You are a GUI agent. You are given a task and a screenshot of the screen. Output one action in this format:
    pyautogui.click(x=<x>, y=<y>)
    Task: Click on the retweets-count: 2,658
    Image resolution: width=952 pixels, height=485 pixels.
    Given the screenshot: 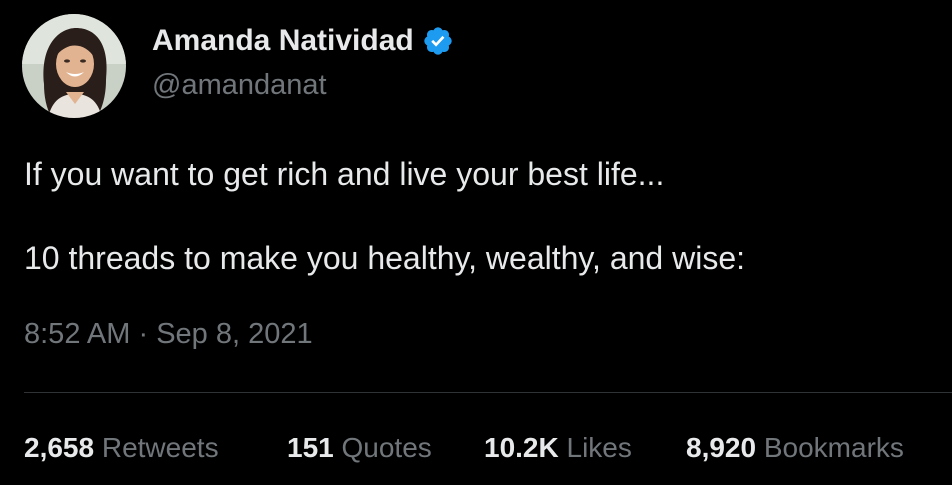 What is the action you would take?
    pyautogui.click(x=59, y=447)
    